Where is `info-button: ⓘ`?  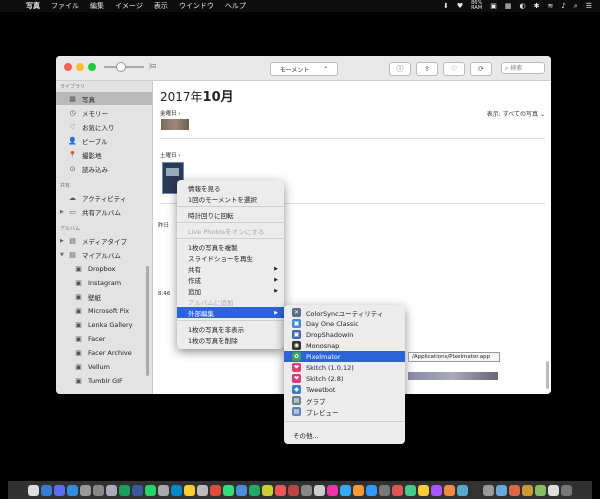
info-button: ⓘ is located at coordinates (400, 69).